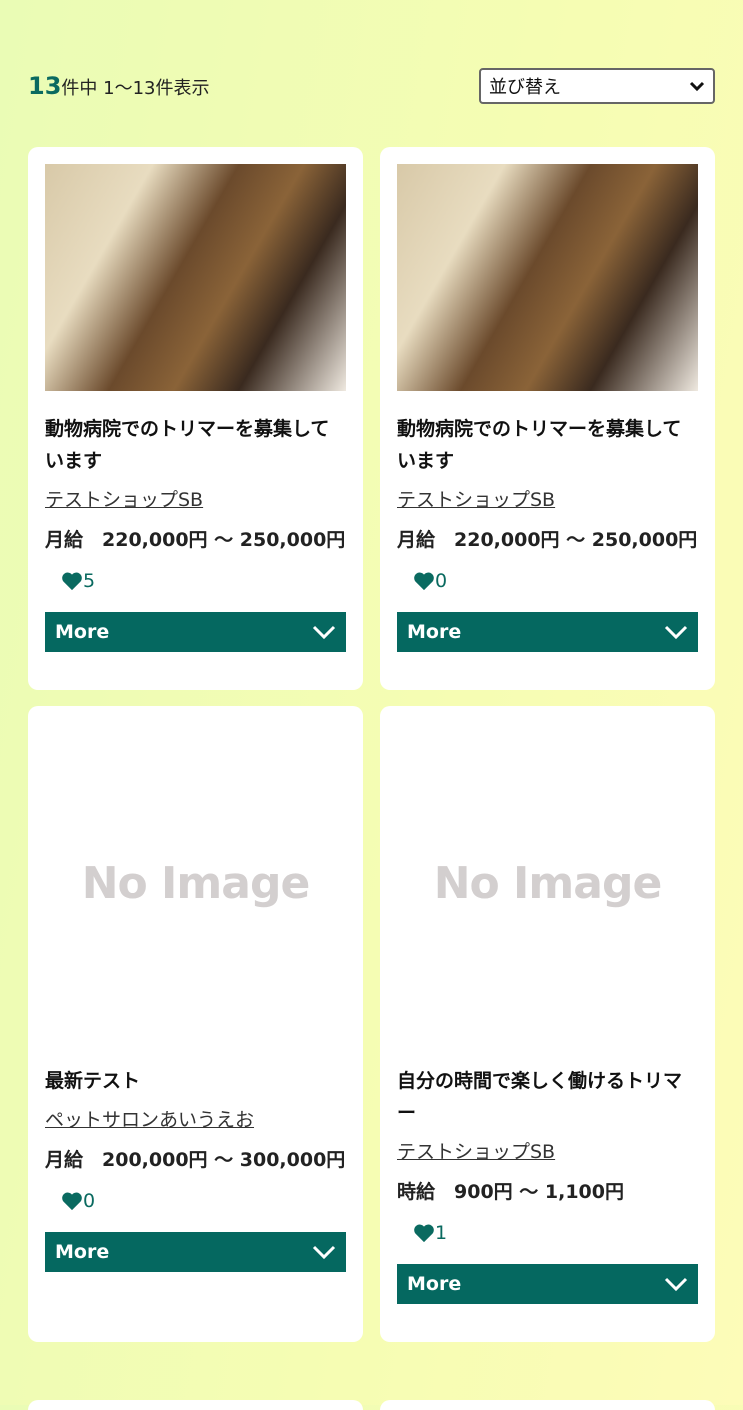 The image size is (743, 1410). I want to click on sort-select: 並び替え, so click(597, 86).